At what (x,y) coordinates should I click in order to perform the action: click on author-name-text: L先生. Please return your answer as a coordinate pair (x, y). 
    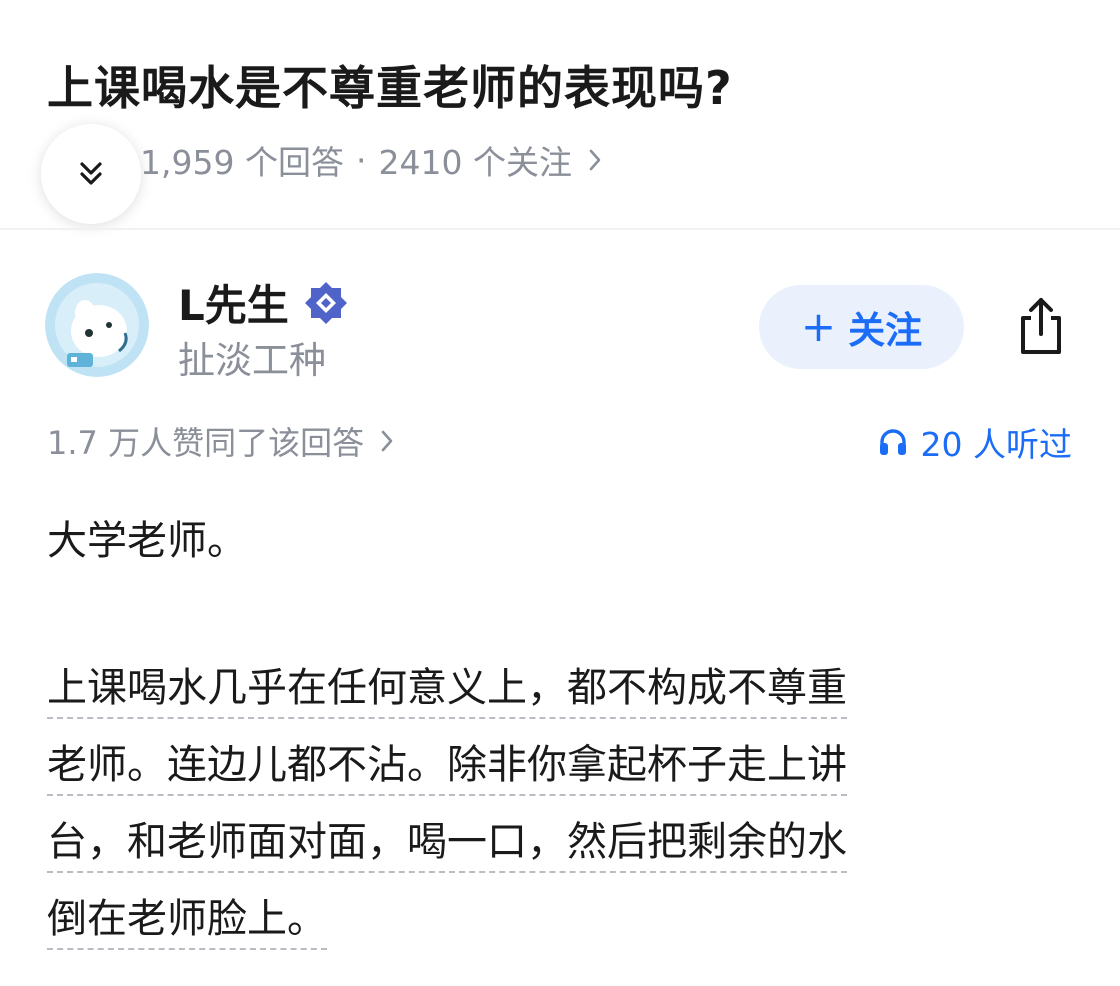
    Looking at the image, I should click on (233, 305).